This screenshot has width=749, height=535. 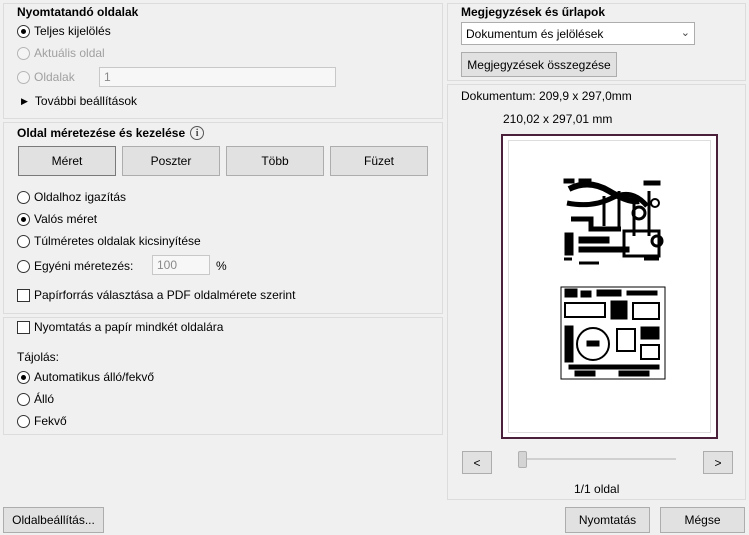 I want to click on orientation-title: Tájolás:, so click(x=38, y=357).